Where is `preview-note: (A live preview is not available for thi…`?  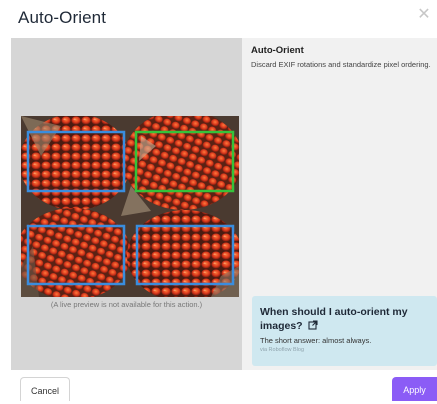 preview-note: (A live preview is not available for thi… is located at coordinates (126, 304).